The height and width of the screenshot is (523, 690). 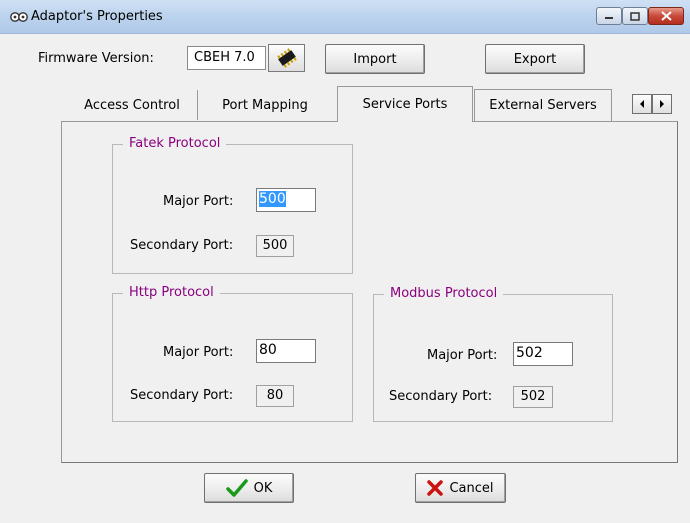 I want to click on tab-port-mapping: Port Mapping, so click(x=265, y=105).